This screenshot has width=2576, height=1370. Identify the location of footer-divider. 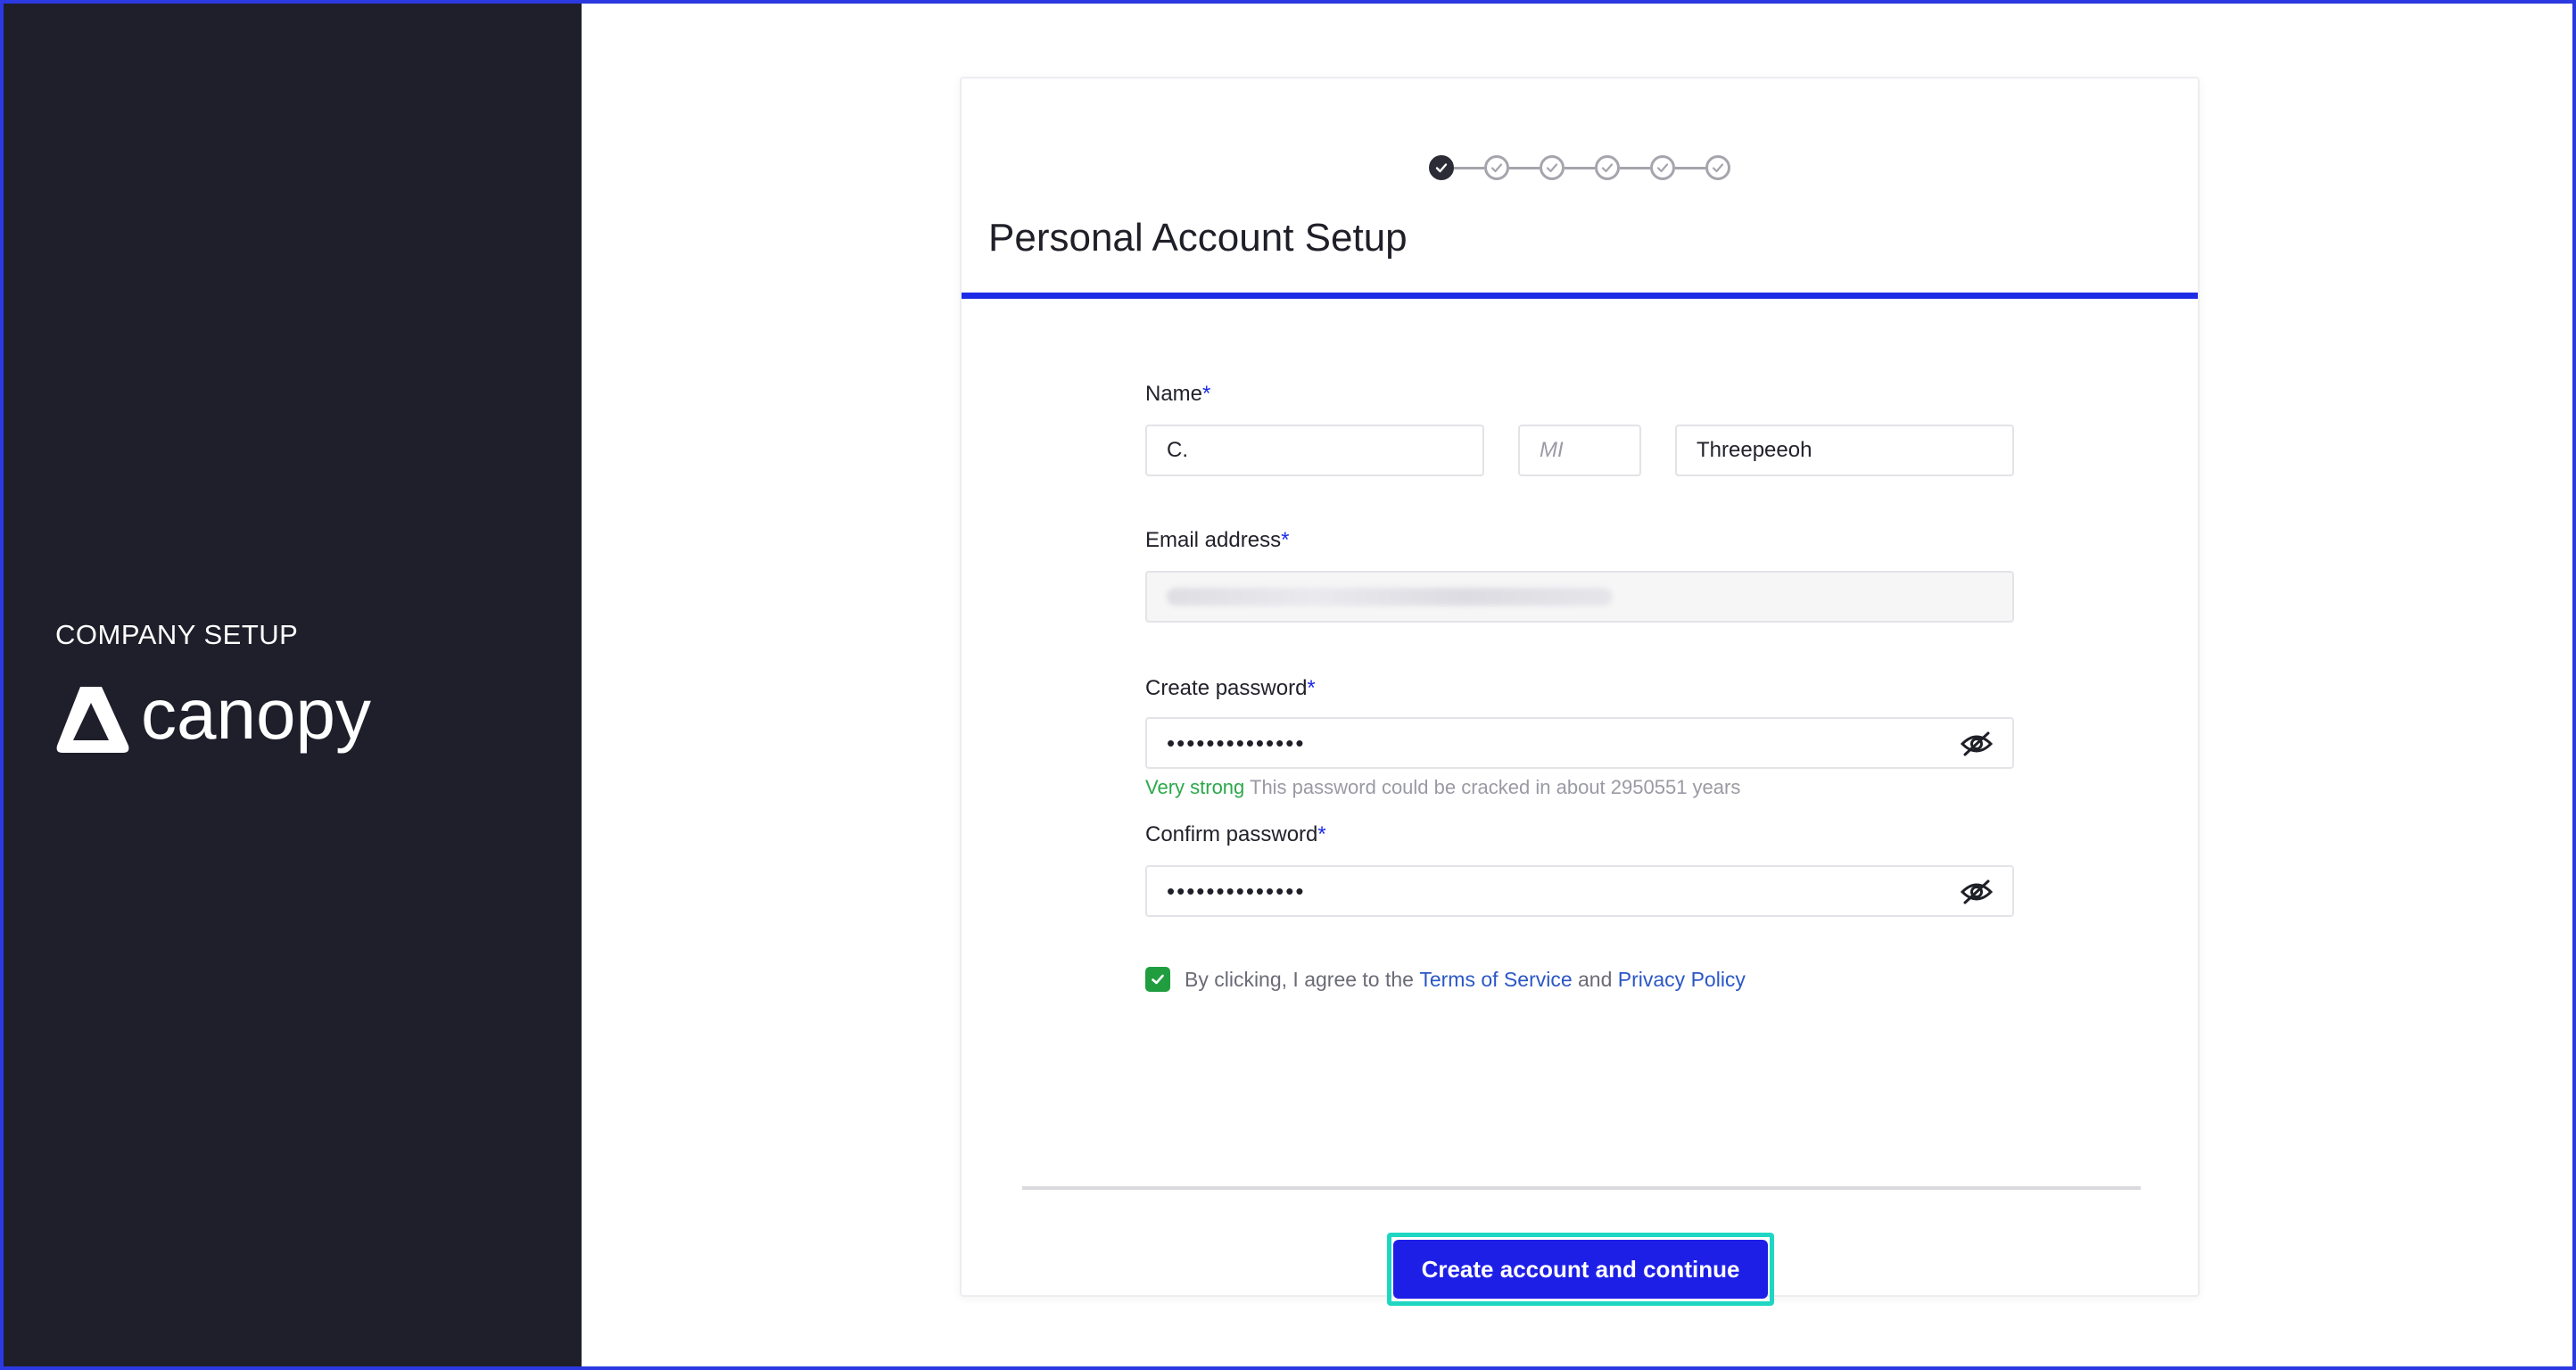
(1582, 1188).